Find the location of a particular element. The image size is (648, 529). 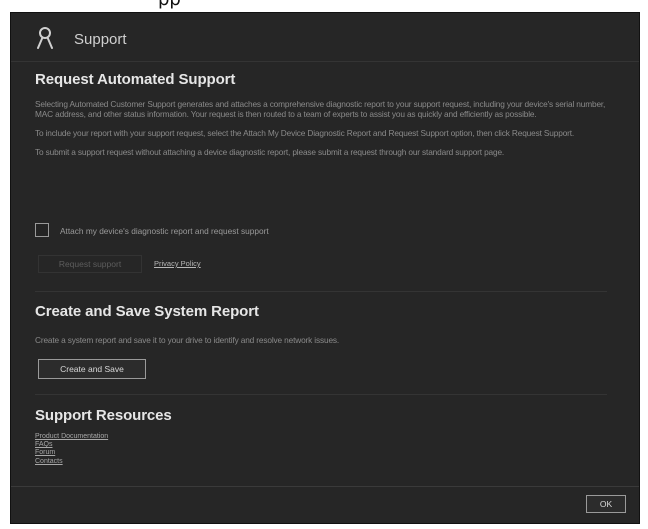

support-resources-heading: Support Resources is located at coordinates (103, 415).